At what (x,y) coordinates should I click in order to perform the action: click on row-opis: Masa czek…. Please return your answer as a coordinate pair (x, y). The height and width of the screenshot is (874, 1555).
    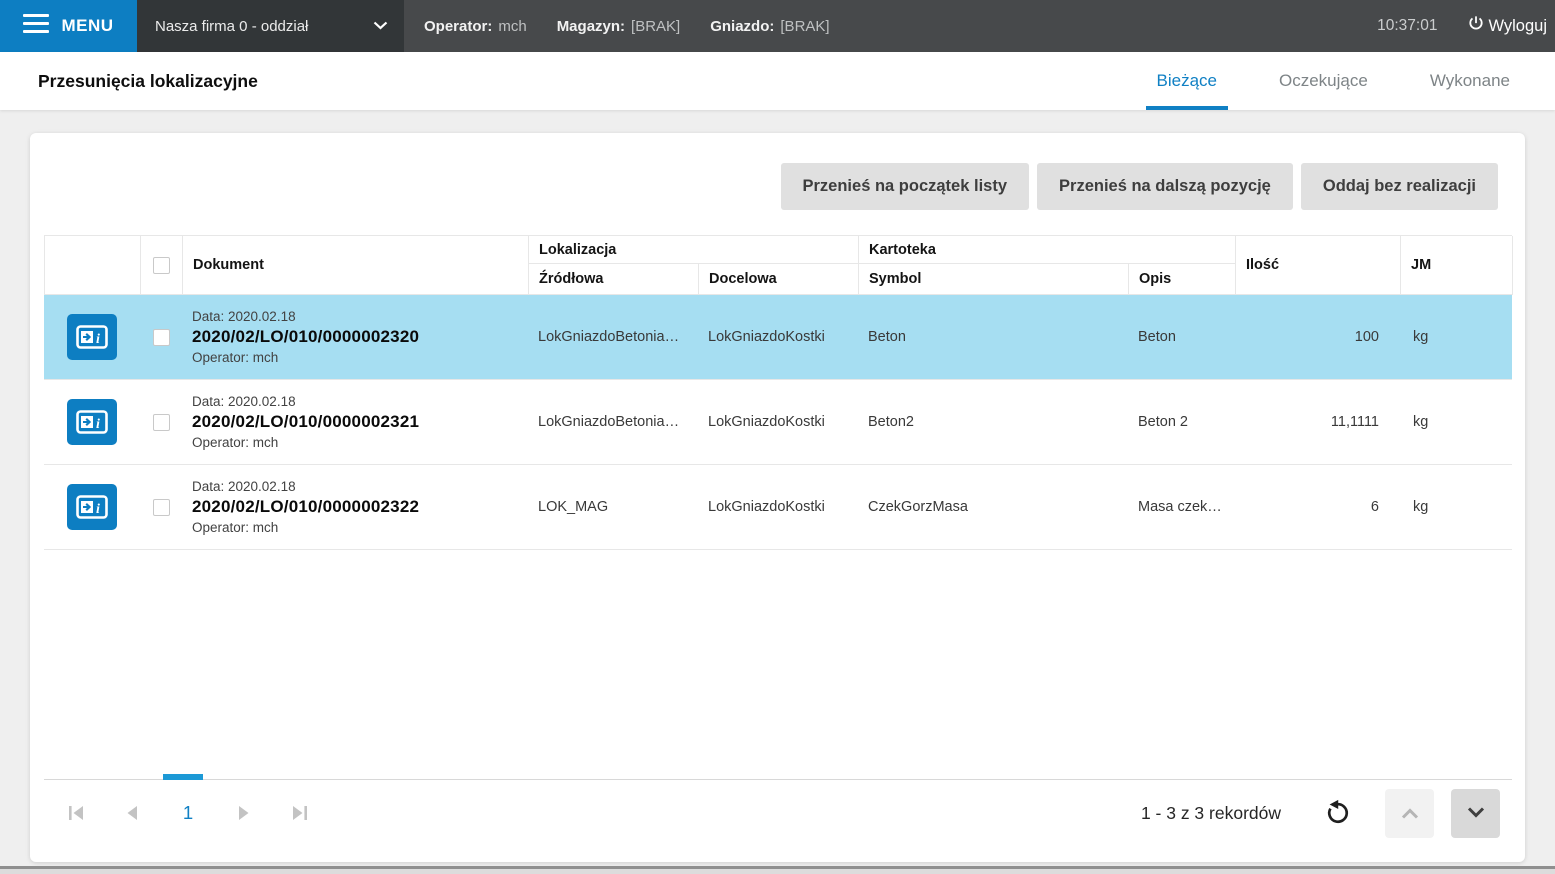
    Looking at the image, I should click on (1180, 507).